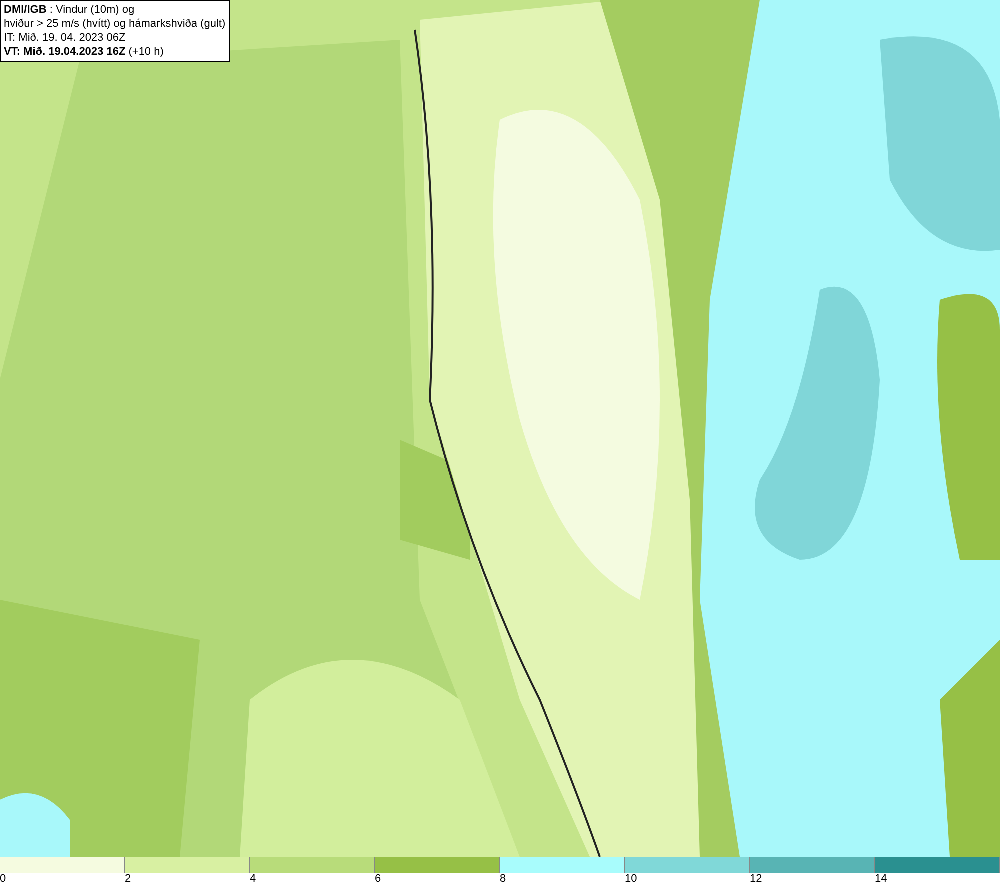 The height and width of the screenshot is (887, 1000). I want to click on legend-text: DMI/IGB : Vindur (10m) og, so click(70, 10).